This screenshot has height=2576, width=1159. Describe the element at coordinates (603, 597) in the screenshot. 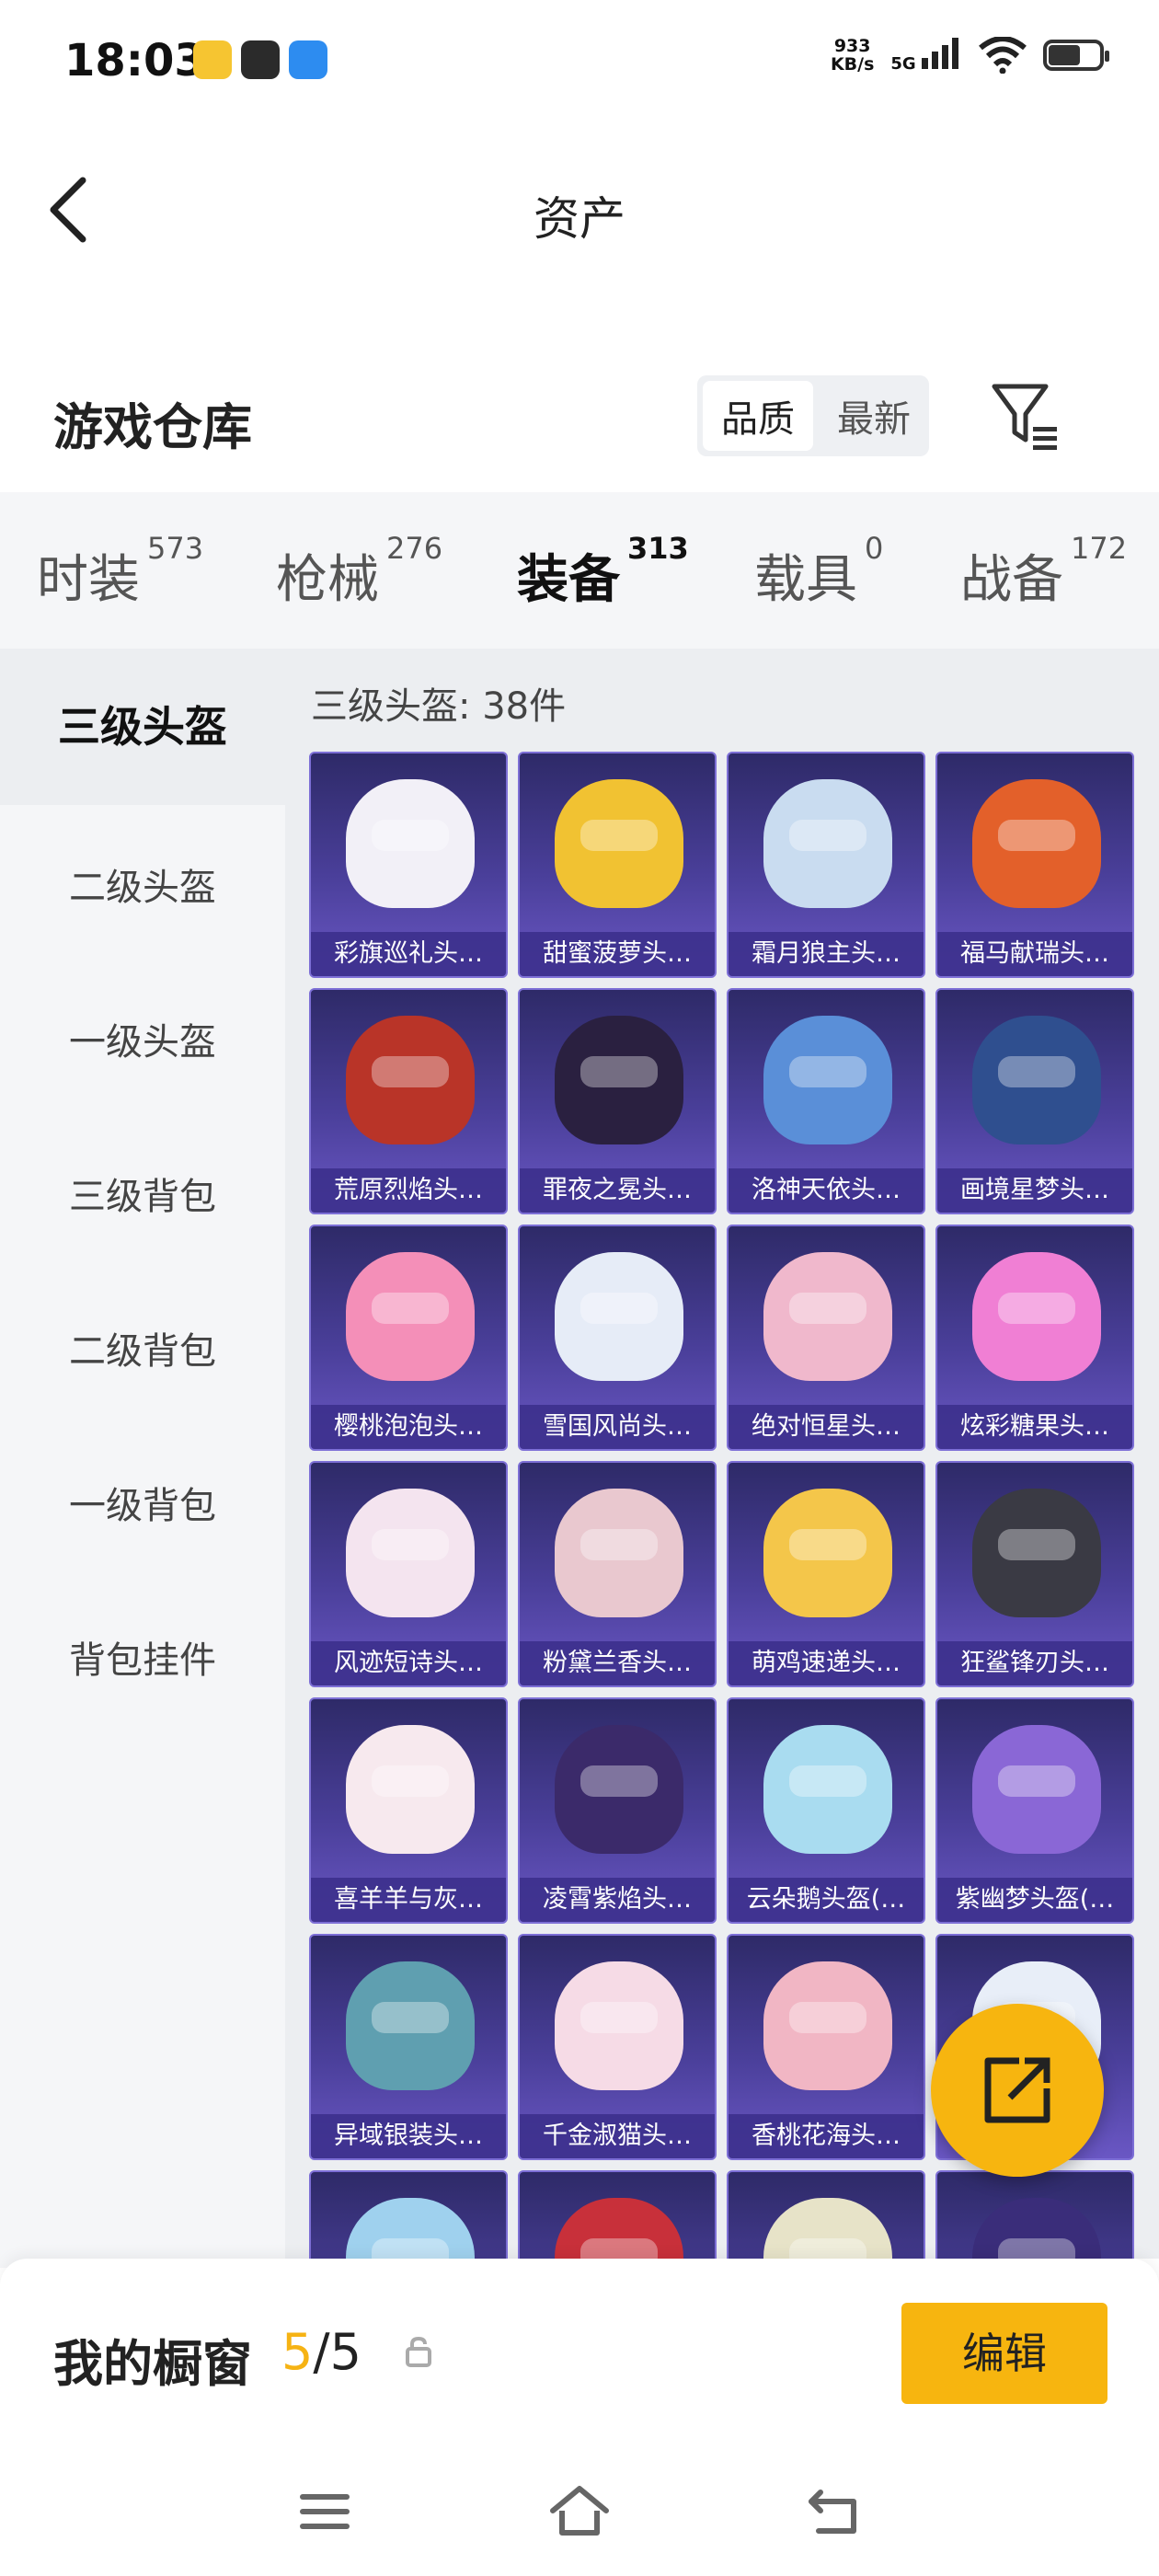

I see `tab-equipment: 装备313` at that location.